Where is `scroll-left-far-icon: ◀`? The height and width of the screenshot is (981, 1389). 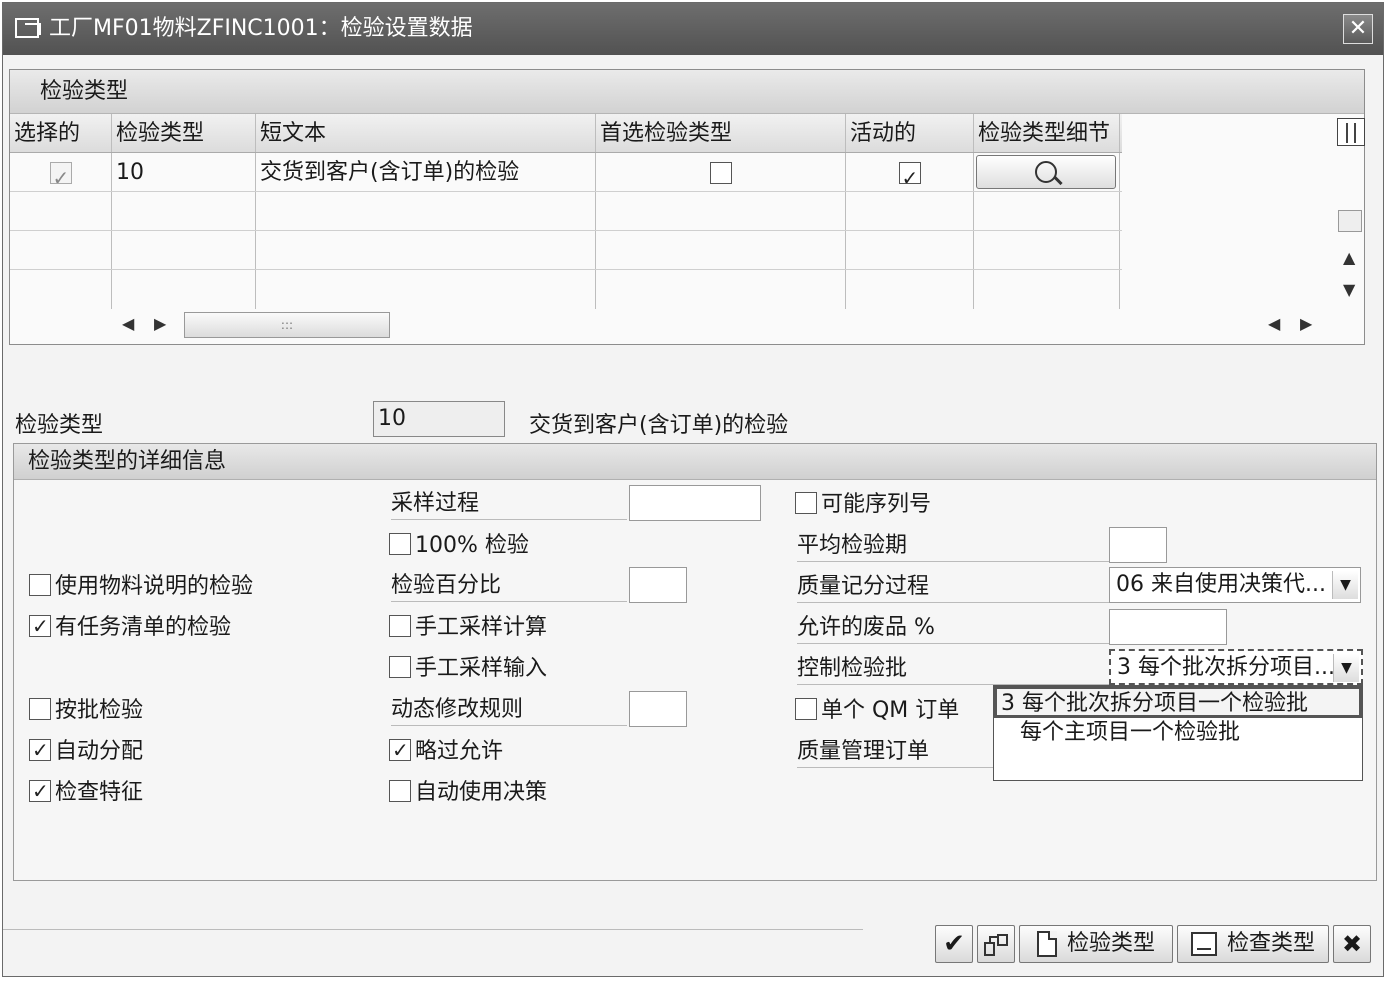 scroll-left-far-icon: ◀ is located at coordinates (1274, 323).